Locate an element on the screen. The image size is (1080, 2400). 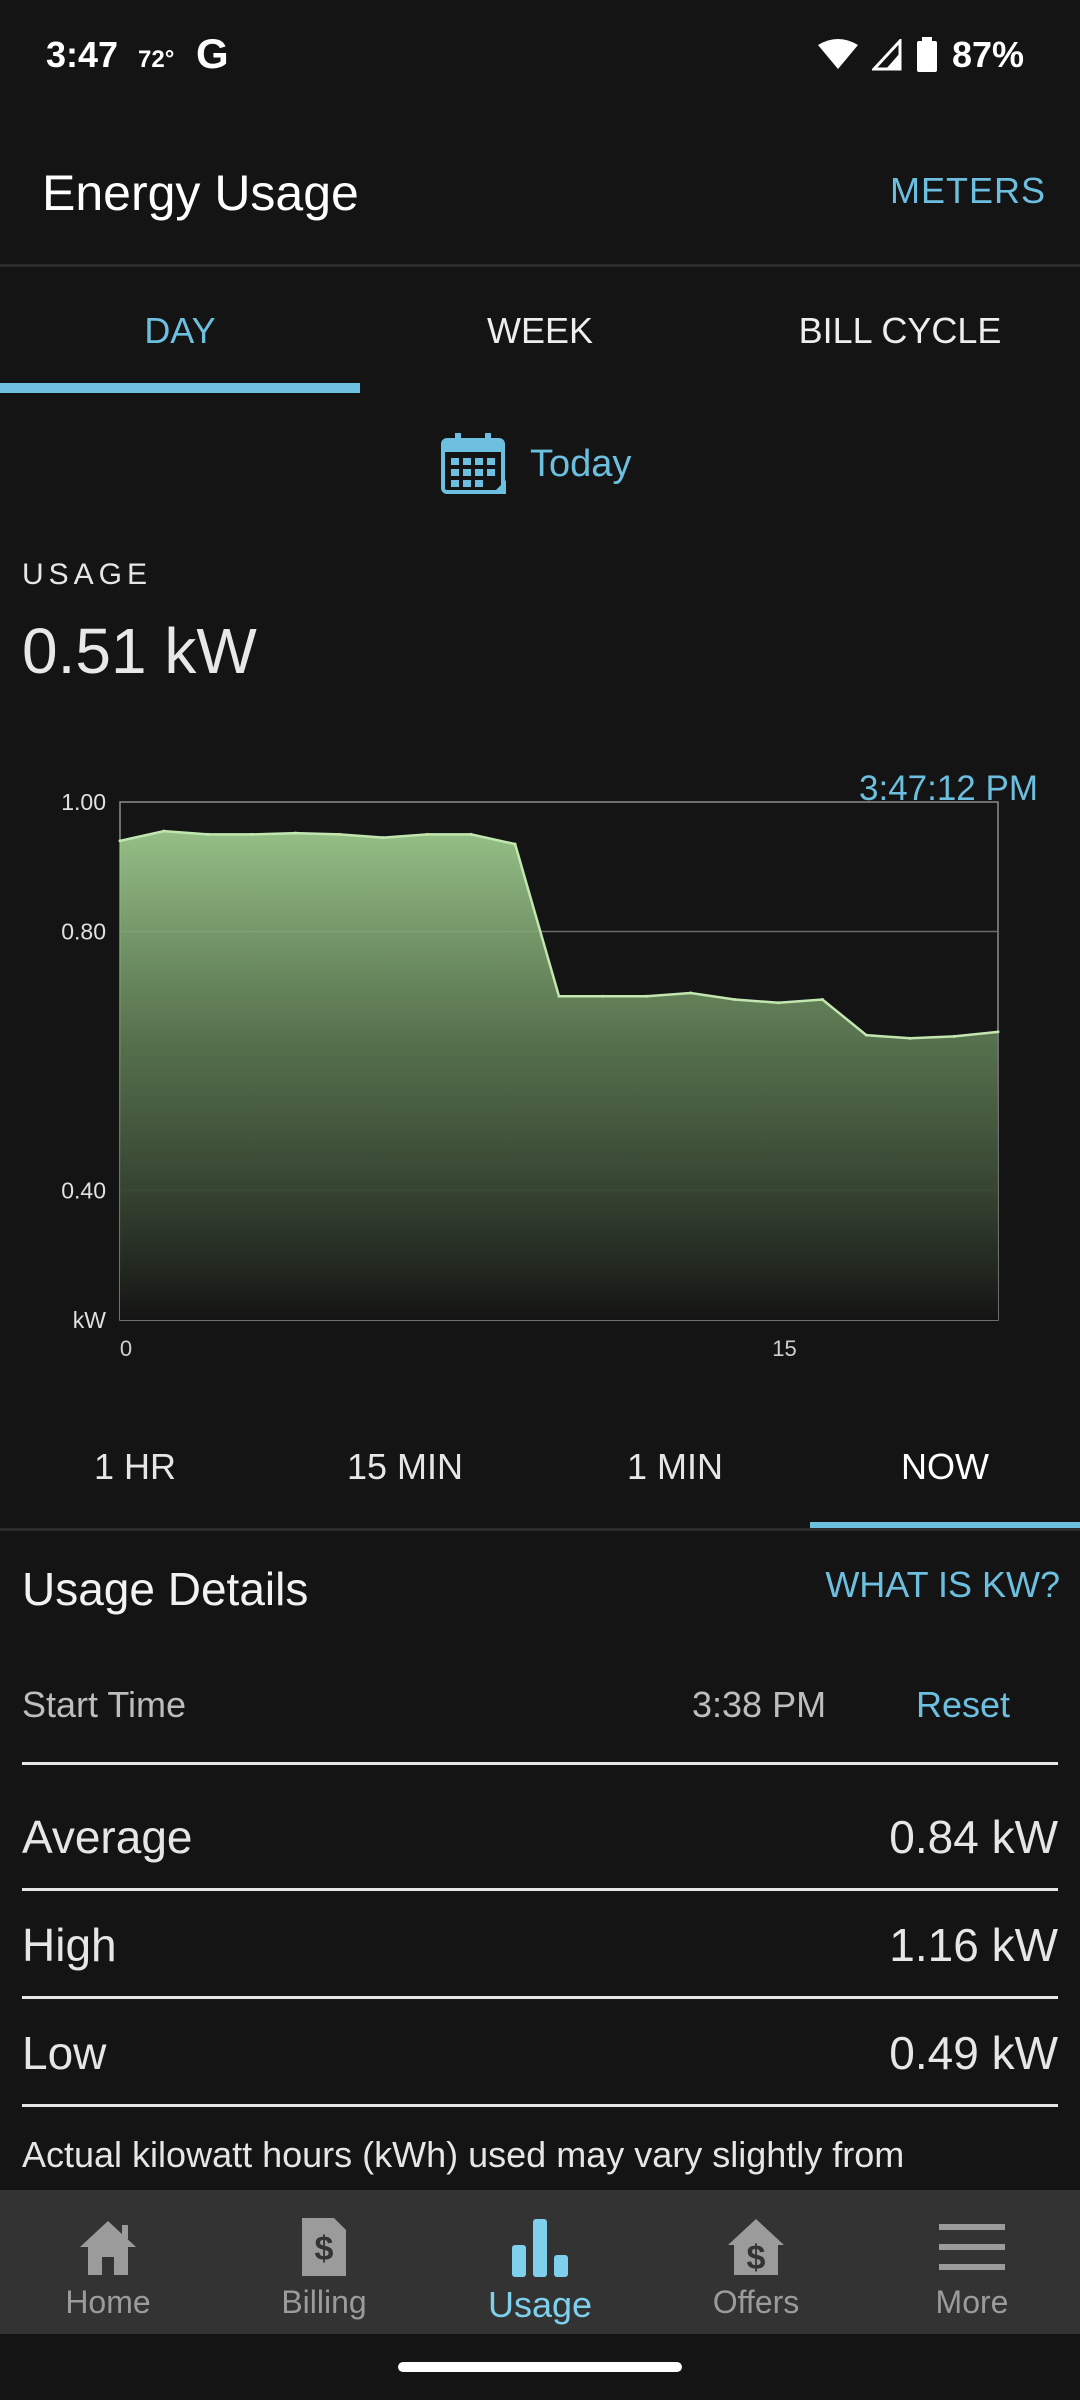
gesture-bar is located at coordinates (540, 2367).